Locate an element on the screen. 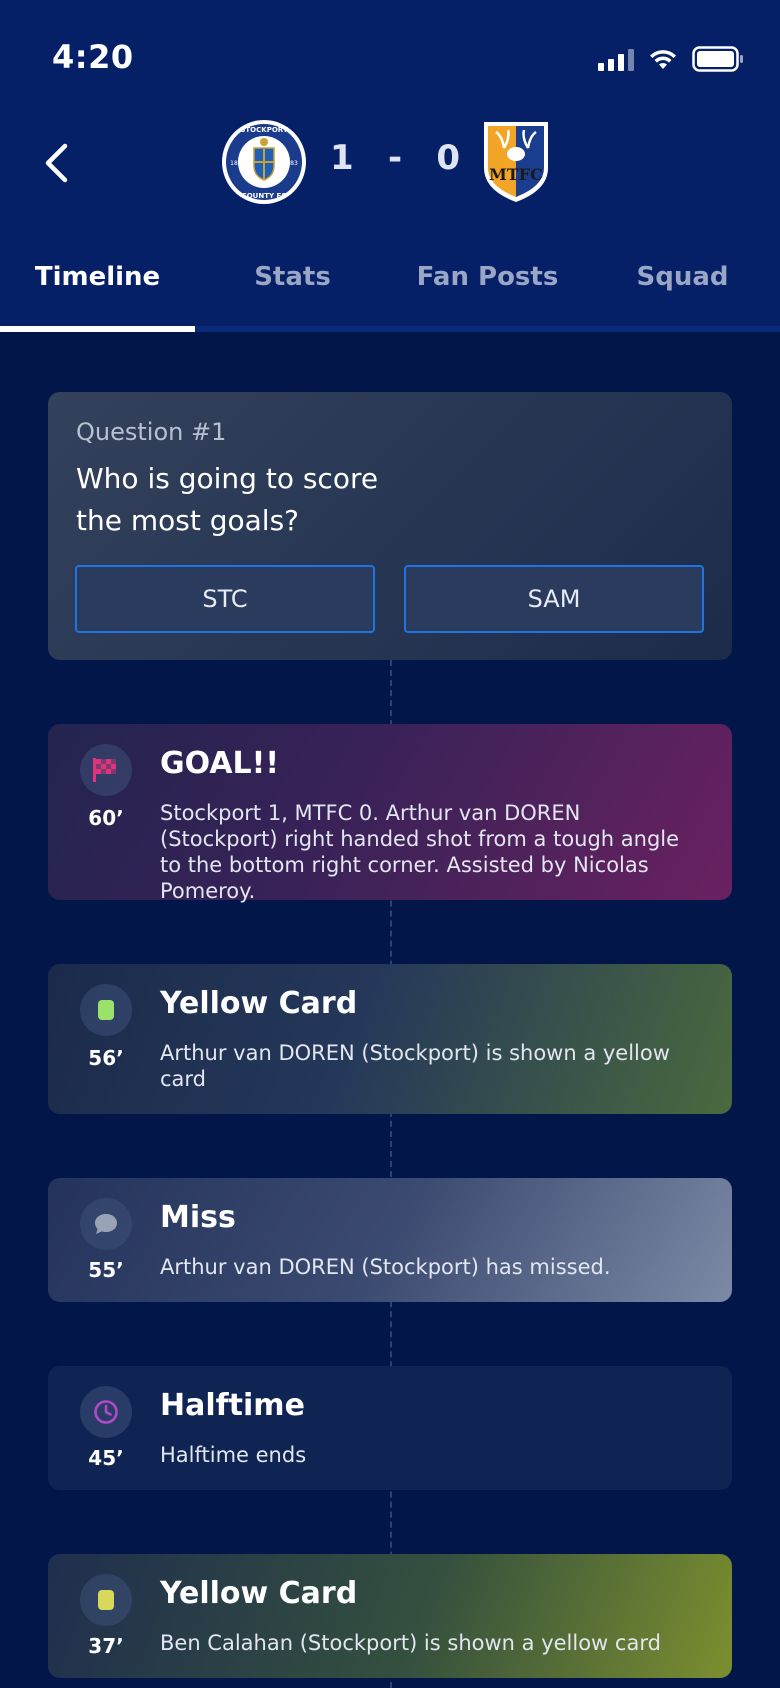 This screenshot has height=1688, width=780. event-title: GOAL!! is located at coordinates (220, 763).